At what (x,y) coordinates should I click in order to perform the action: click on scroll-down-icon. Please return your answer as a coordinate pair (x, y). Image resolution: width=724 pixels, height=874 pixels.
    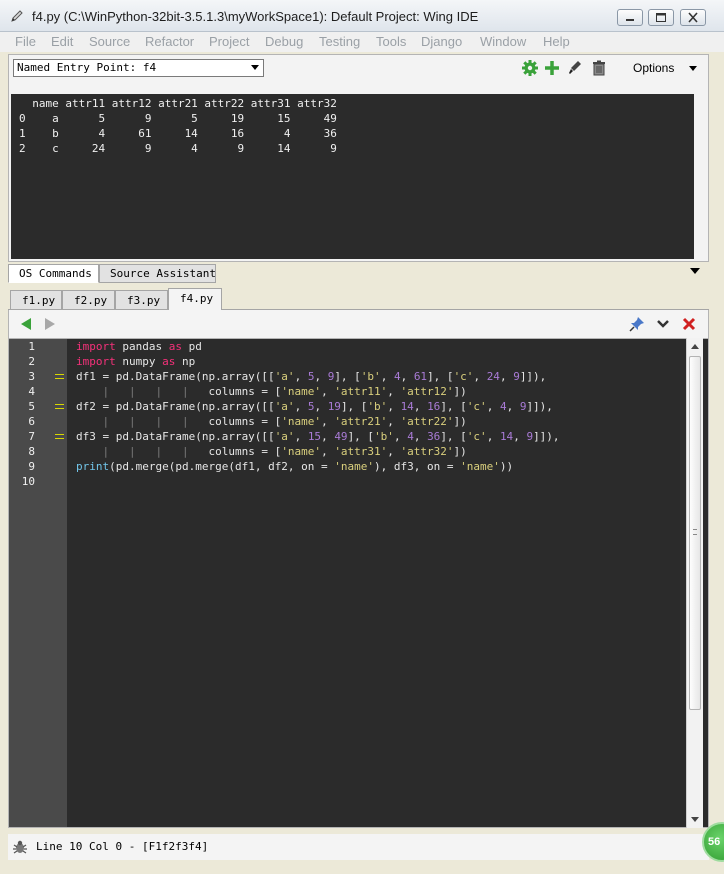
    Looking at the image, I should click on (695, 819).